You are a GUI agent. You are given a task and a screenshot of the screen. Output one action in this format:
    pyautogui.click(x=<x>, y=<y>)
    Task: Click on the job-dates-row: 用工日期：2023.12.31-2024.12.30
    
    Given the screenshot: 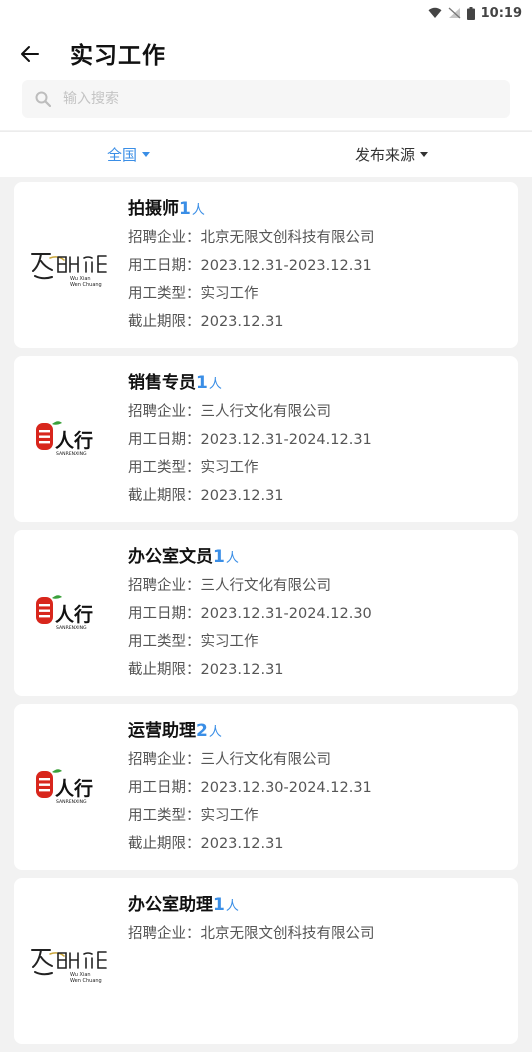 What is the action you would take?
    pyautogui.click(x=250, y=614)
    